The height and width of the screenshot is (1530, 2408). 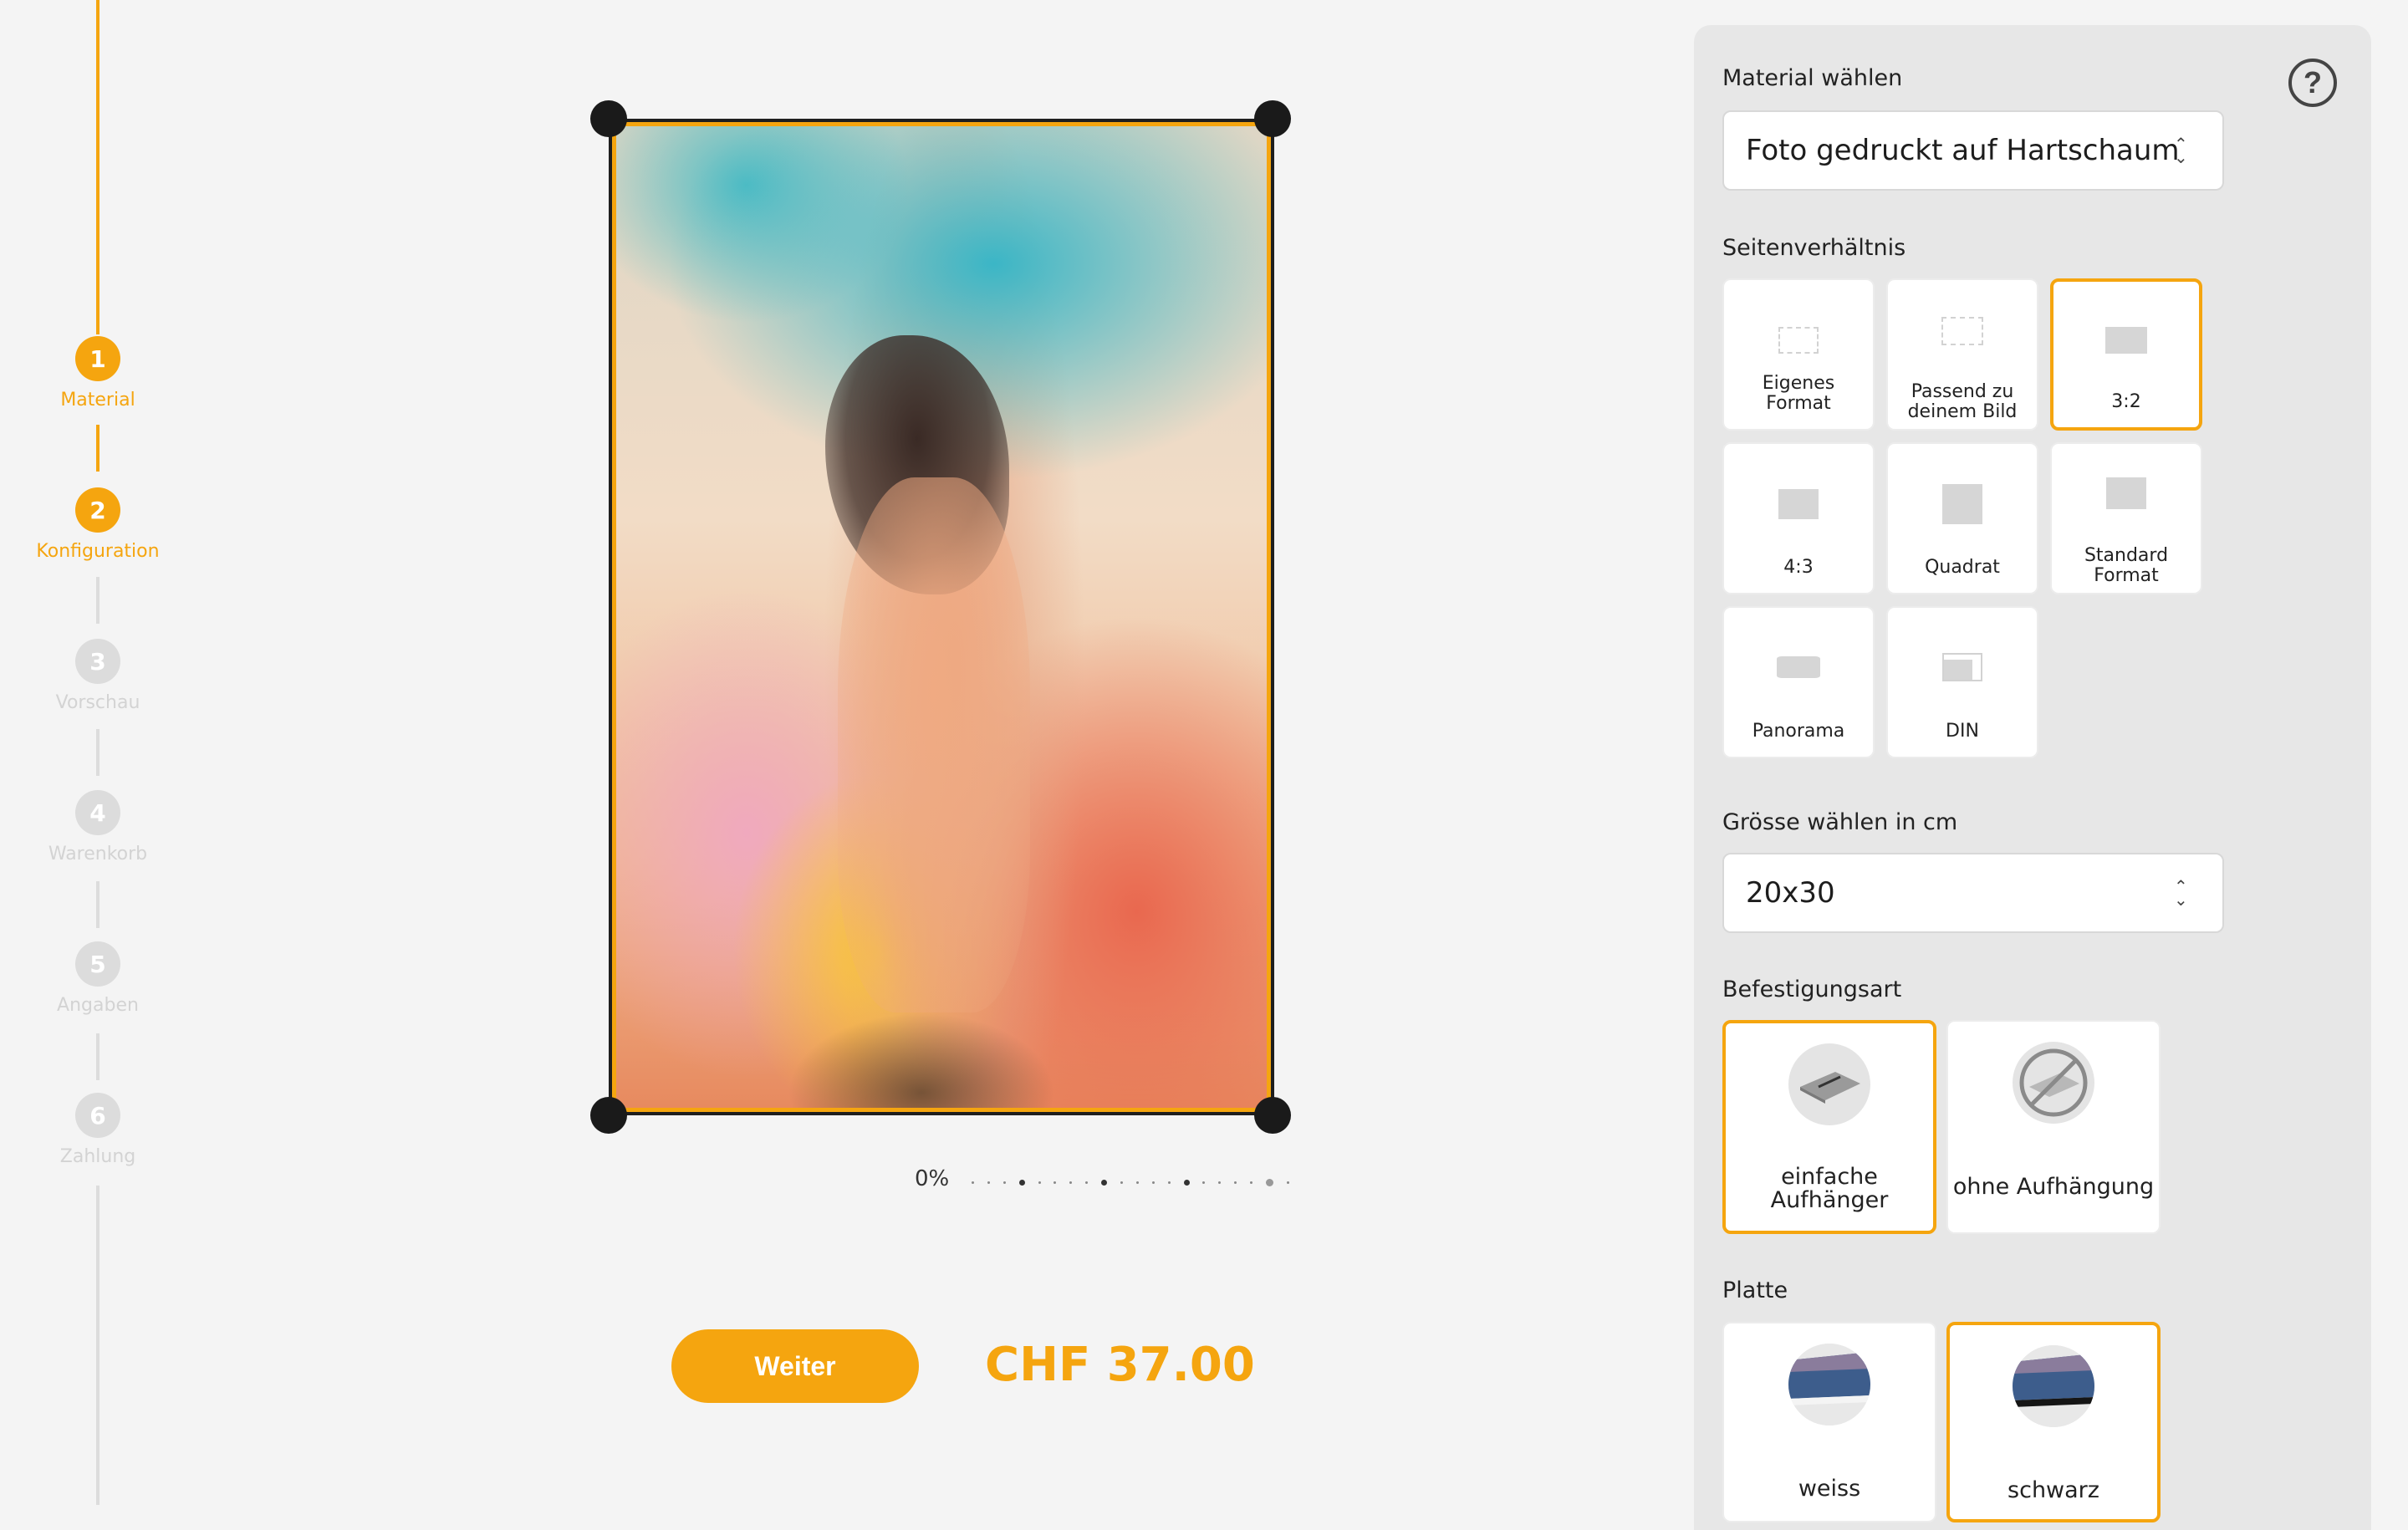 What do you see at coordinates (97, 359) in the screenshot?
I see `step-number: 1` at bounding box center [97, 359].